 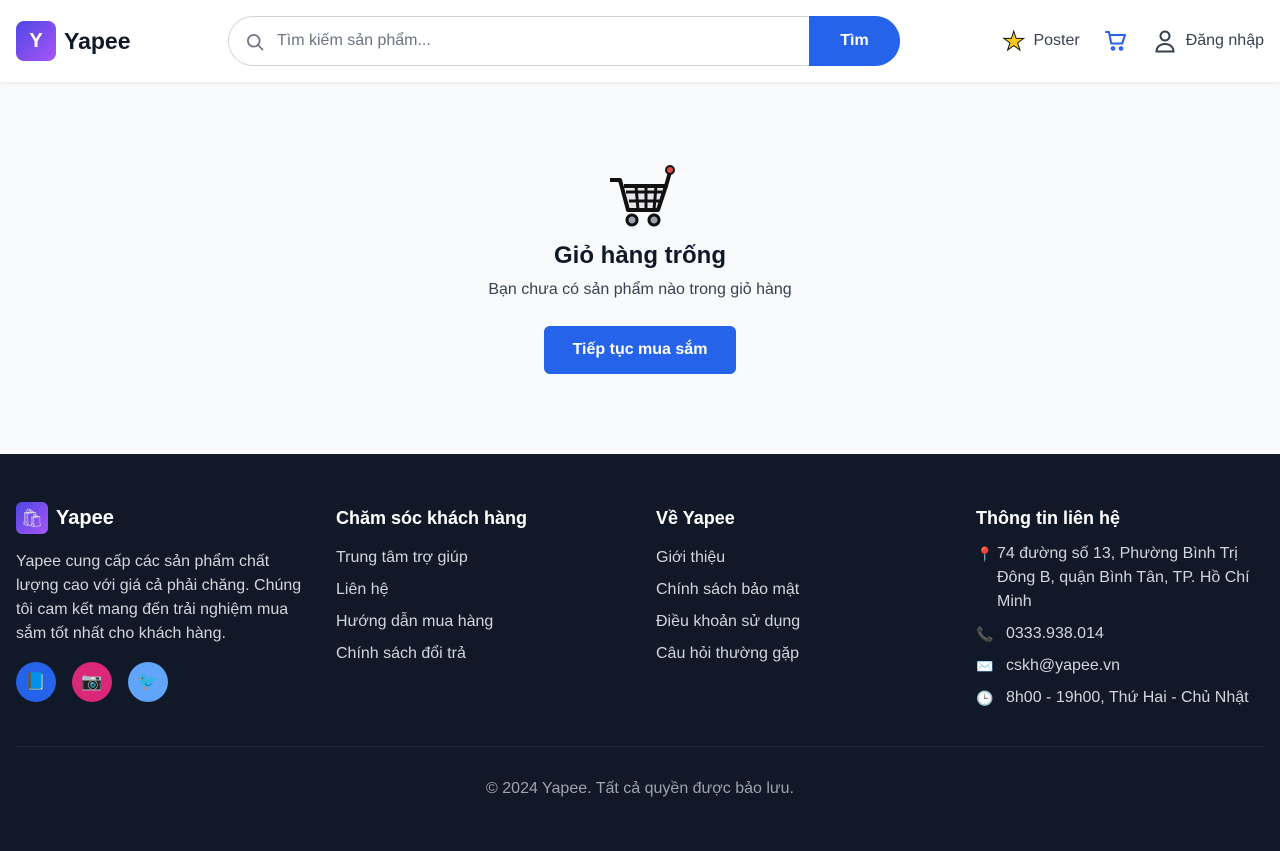 I want to click on brand-name: Yapee, so click(x=97, y=40).